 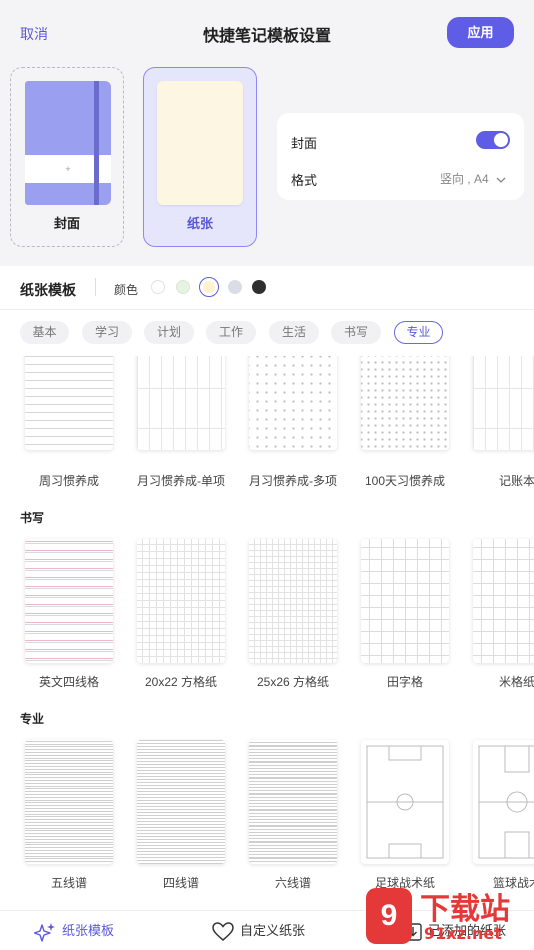 I want to click on section-title-professional: 专业, so click(x=32, y=719).